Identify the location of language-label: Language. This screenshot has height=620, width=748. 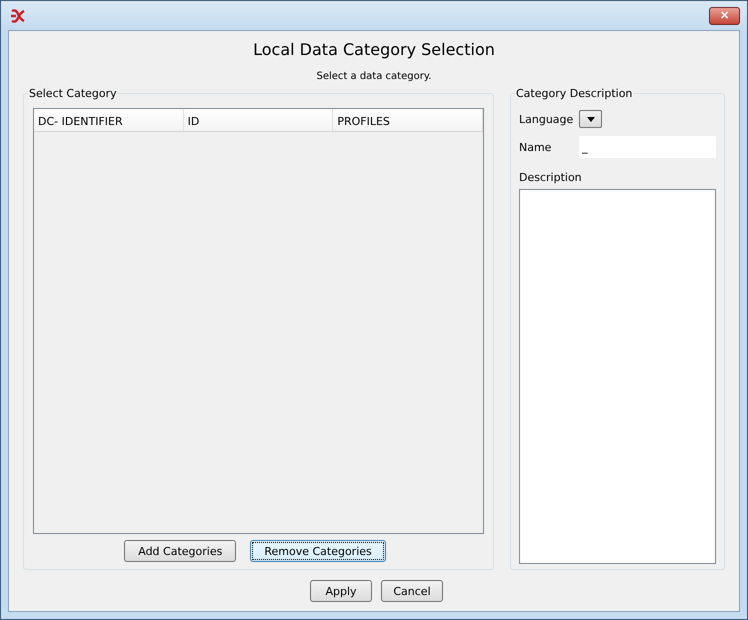
(546, 119).